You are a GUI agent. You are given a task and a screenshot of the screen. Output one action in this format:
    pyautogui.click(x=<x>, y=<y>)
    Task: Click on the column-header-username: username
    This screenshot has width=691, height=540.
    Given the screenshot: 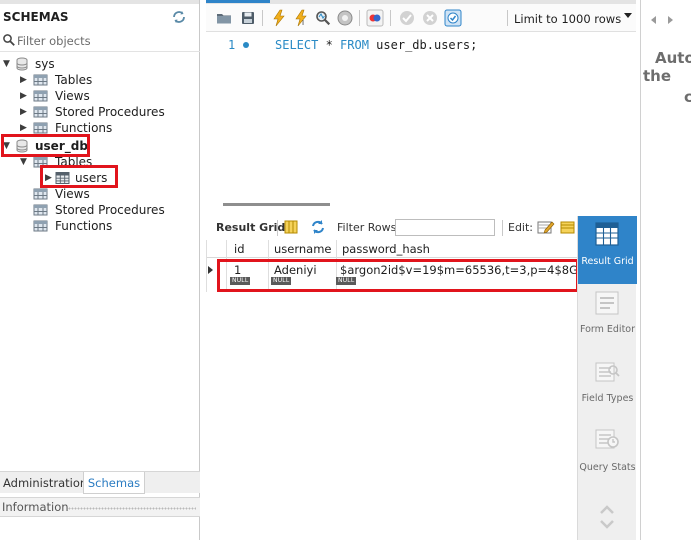 What is the action you would take?
    pyautogui.click(x=303, y=249)
    